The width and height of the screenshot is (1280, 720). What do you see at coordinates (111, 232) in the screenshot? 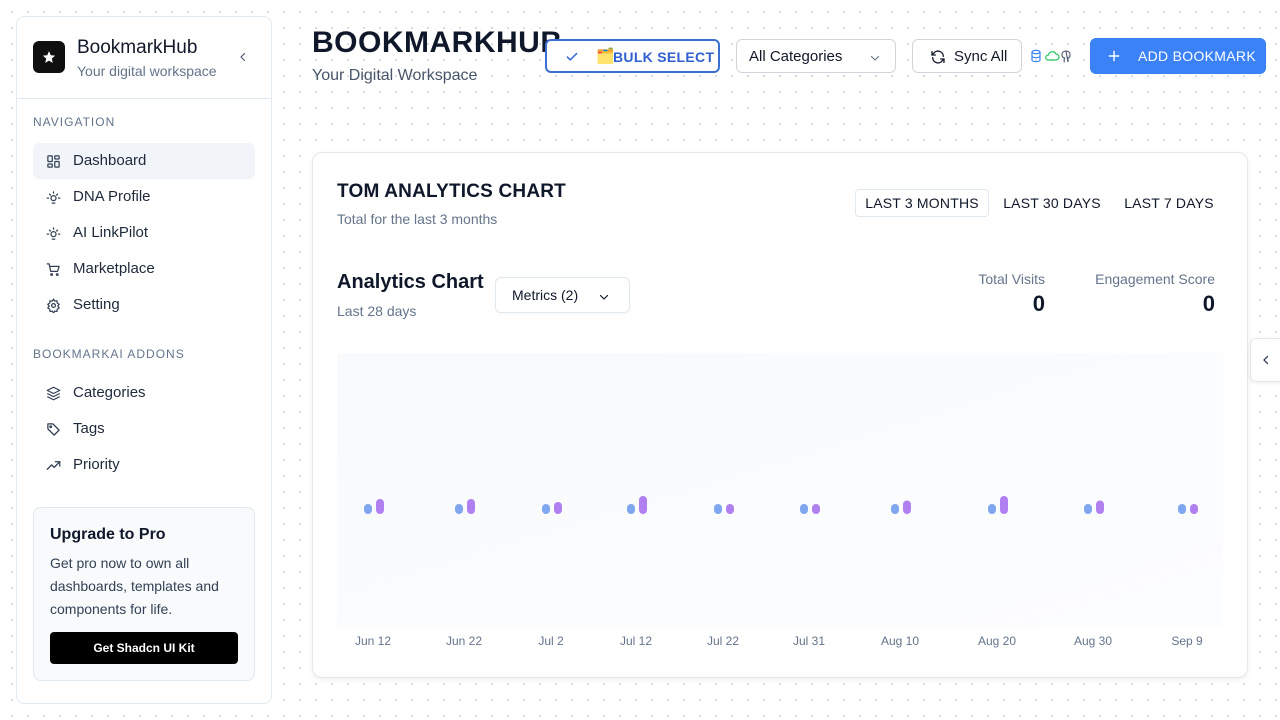
I see `sidebar-item-label: AI LinkPilot` at bounding box center [111, 232].